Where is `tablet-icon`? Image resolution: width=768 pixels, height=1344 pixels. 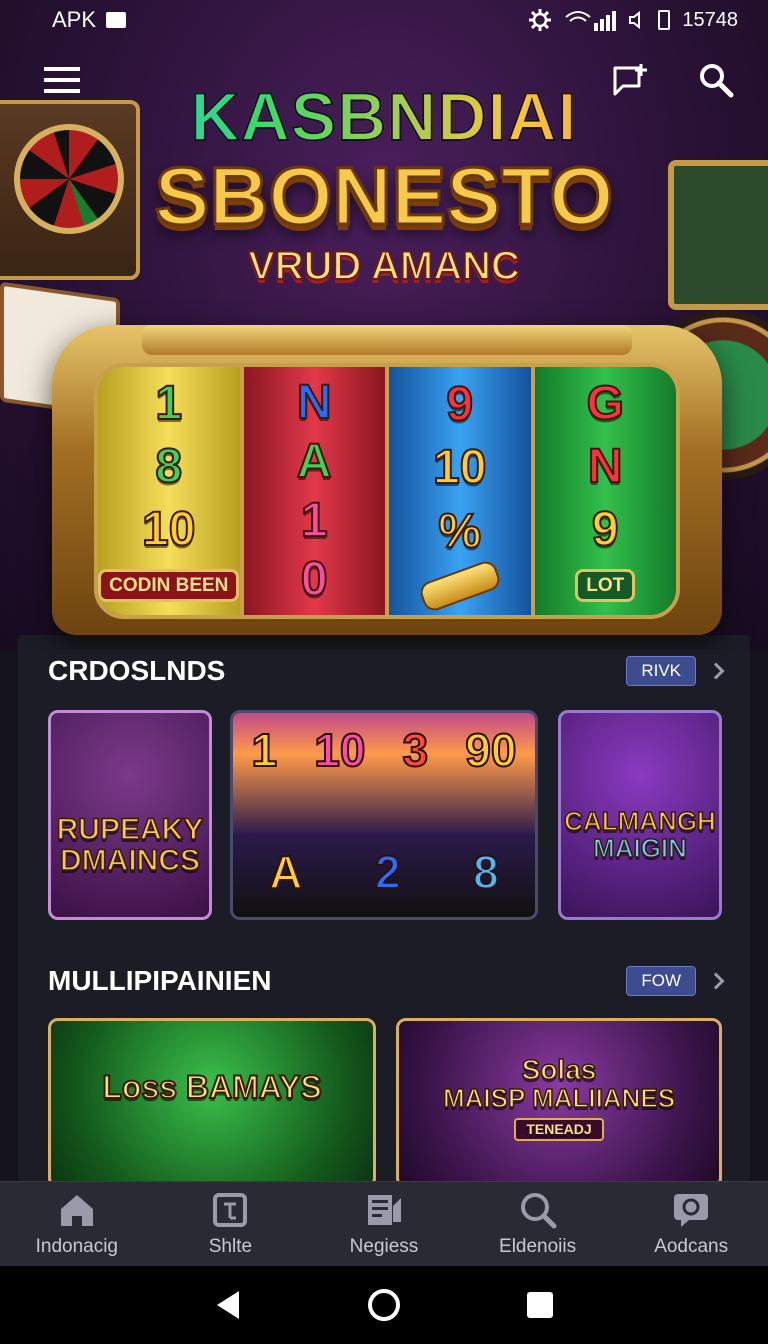 tablet-icon is located at coordinates (230, 1210).